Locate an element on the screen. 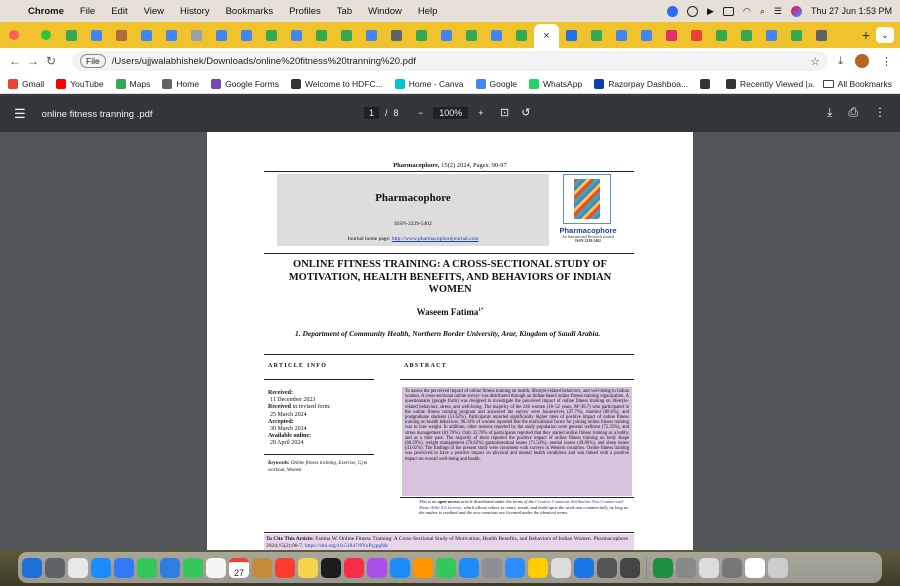 This screenshot has width=900, height=586. homepage-link: http://www.pharmacophorejournal.com is located at coordinates (435, 239).